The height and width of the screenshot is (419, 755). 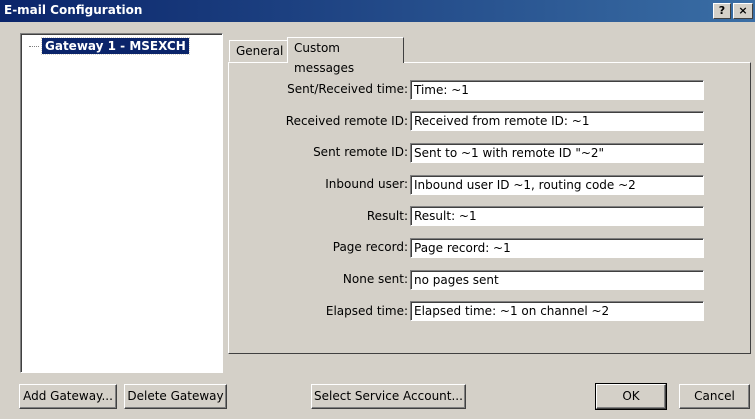 I want to click on window-title: E-mail Configuration, so click(x=73, y=10).